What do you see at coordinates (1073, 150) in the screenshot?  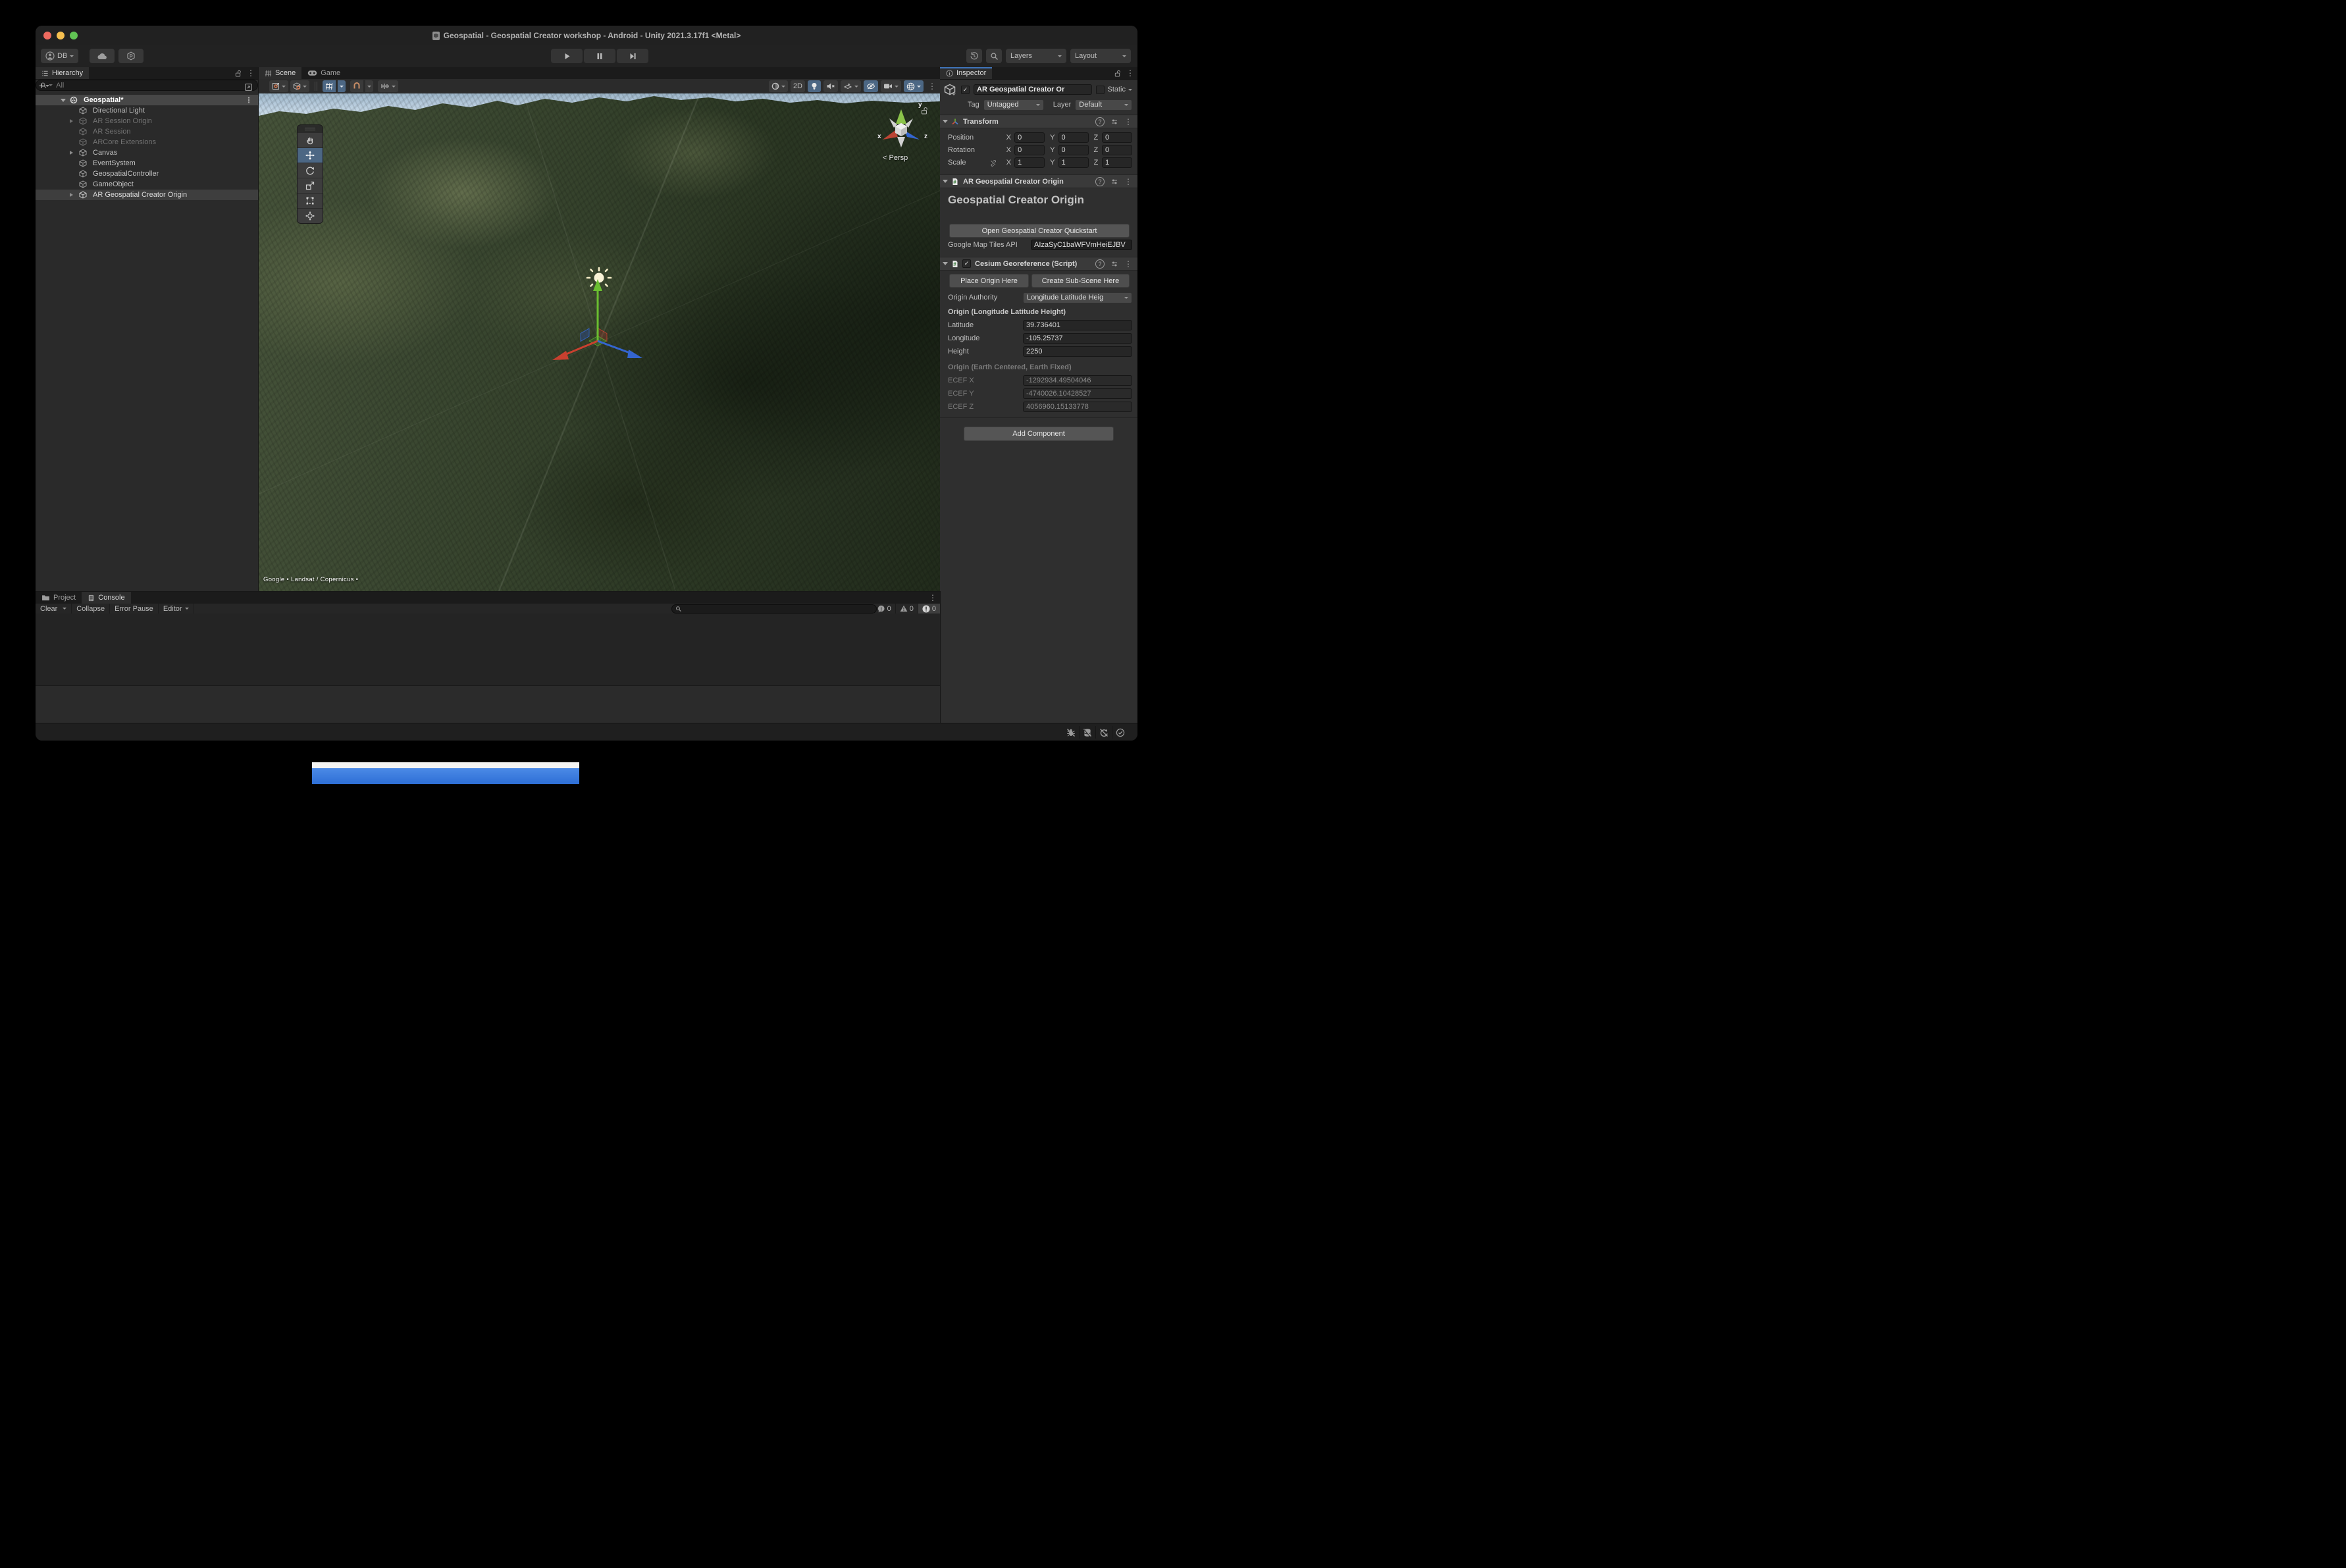 I see `rotation-y-field` at bounding box center [1073, 150].